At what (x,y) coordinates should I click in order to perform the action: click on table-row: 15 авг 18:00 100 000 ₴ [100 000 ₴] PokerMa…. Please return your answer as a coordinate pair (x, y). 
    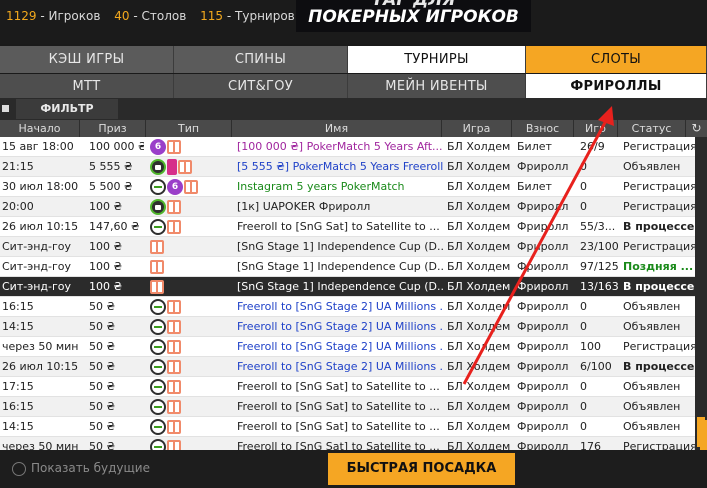
    Looking at the image, I should click on (347, 147).